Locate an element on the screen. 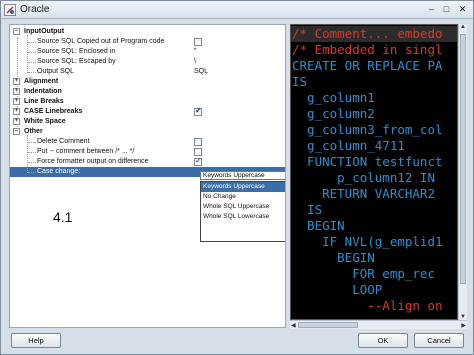 Image resolution: width=474 pixels, height=355 pixels. case-change-value: Keywords Uppercase is located at coordinates (234, 175).